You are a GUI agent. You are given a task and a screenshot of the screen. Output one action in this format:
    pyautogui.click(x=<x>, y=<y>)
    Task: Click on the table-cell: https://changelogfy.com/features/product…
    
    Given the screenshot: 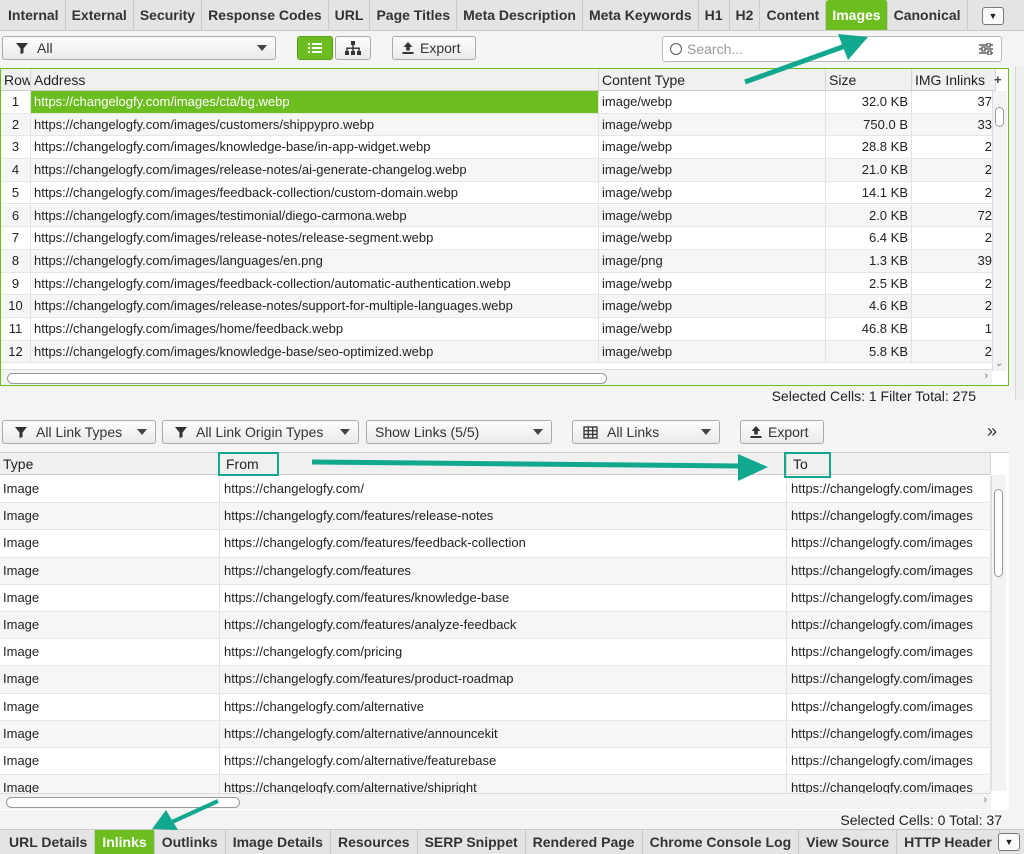 What is the action you would take?
    pyautogui.click(x=503, y=679)
    